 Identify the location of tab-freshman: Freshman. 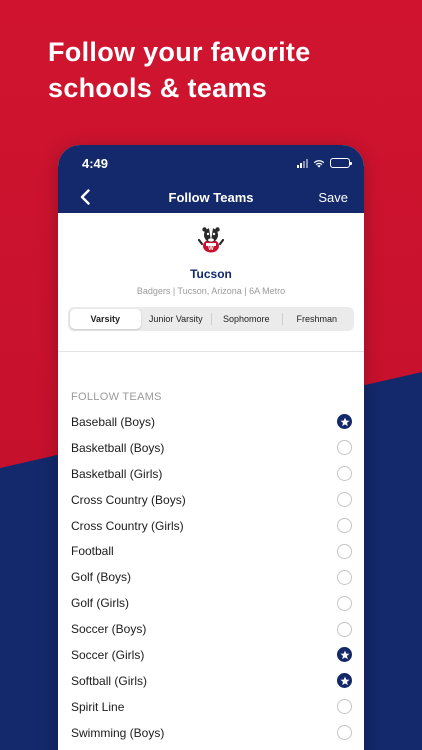
(317, 319).